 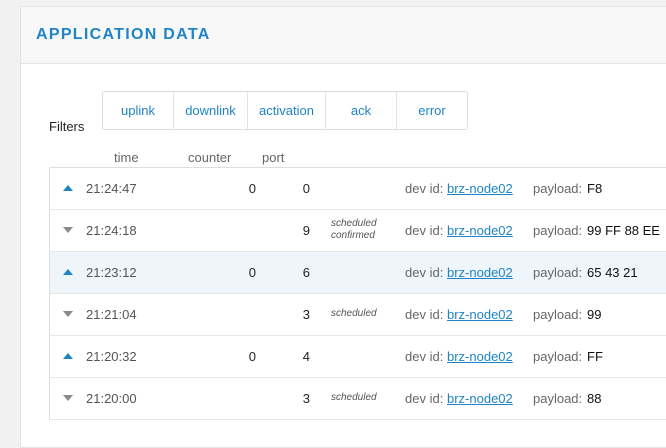 What do you see at coordinates (358, 357) in the screenshot?
I see `table-row: 21:20:32 0 4 dev id: brz-node02 payload: FF` at bounding box center [358, 357].